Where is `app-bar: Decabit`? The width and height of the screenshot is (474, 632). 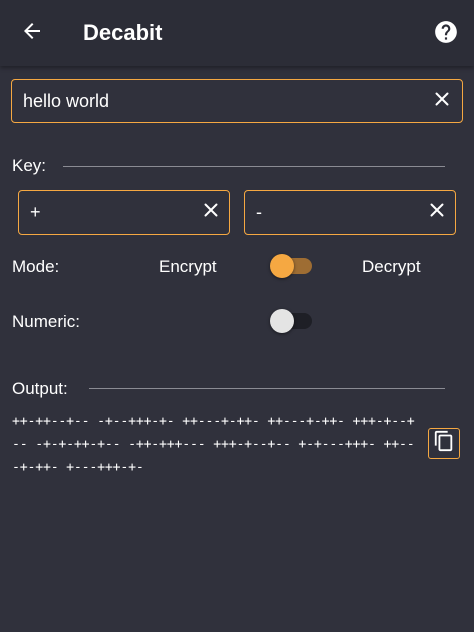
app-bar: Decabit is located at coordinates (237, 33).